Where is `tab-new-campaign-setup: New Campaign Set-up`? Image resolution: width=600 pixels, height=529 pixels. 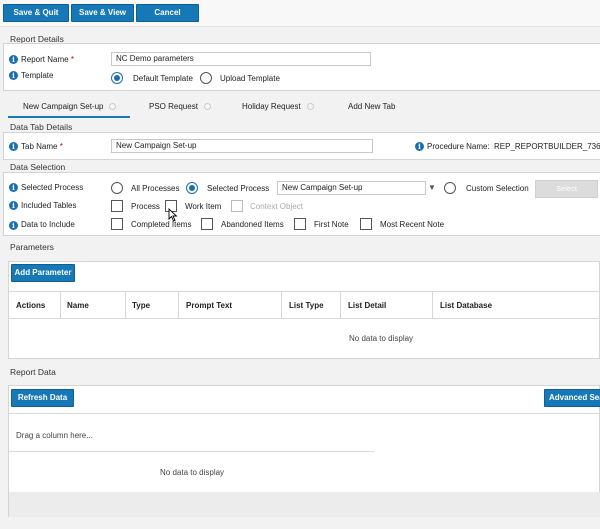
tab-new-campaign-setup: New Campaign Set-up is located at coordinates (70, 106).